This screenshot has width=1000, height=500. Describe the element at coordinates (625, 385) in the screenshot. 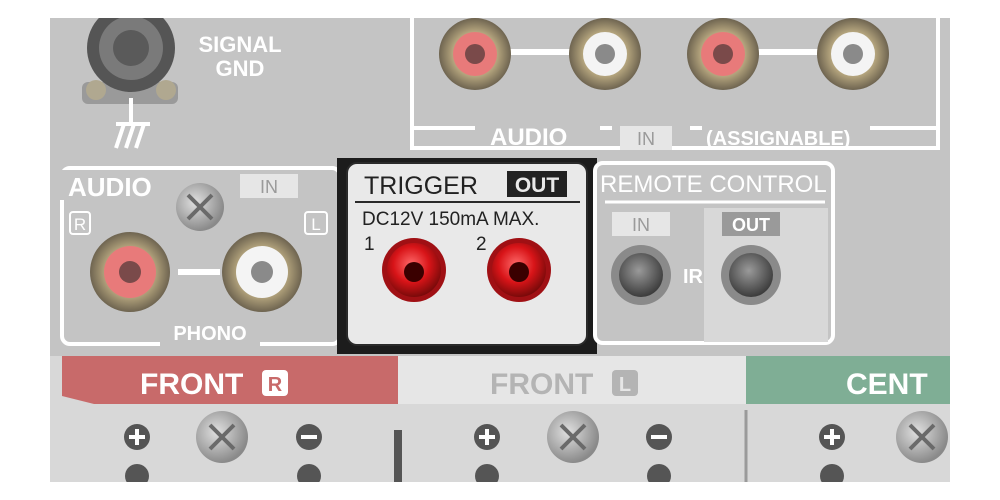

I see `front-l-badge: L` at that location.